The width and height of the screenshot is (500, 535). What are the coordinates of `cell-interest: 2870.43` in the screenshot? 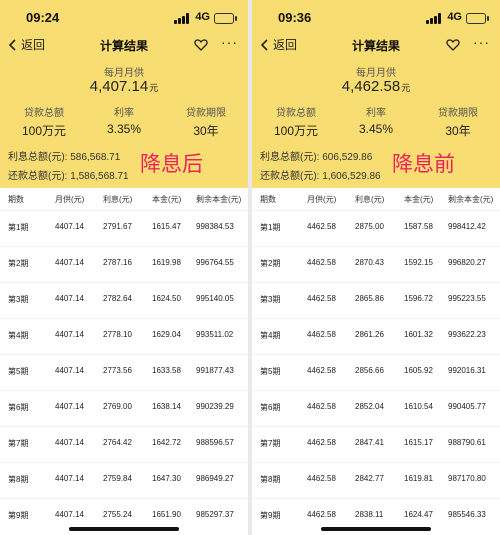 It's located at (369, 262).